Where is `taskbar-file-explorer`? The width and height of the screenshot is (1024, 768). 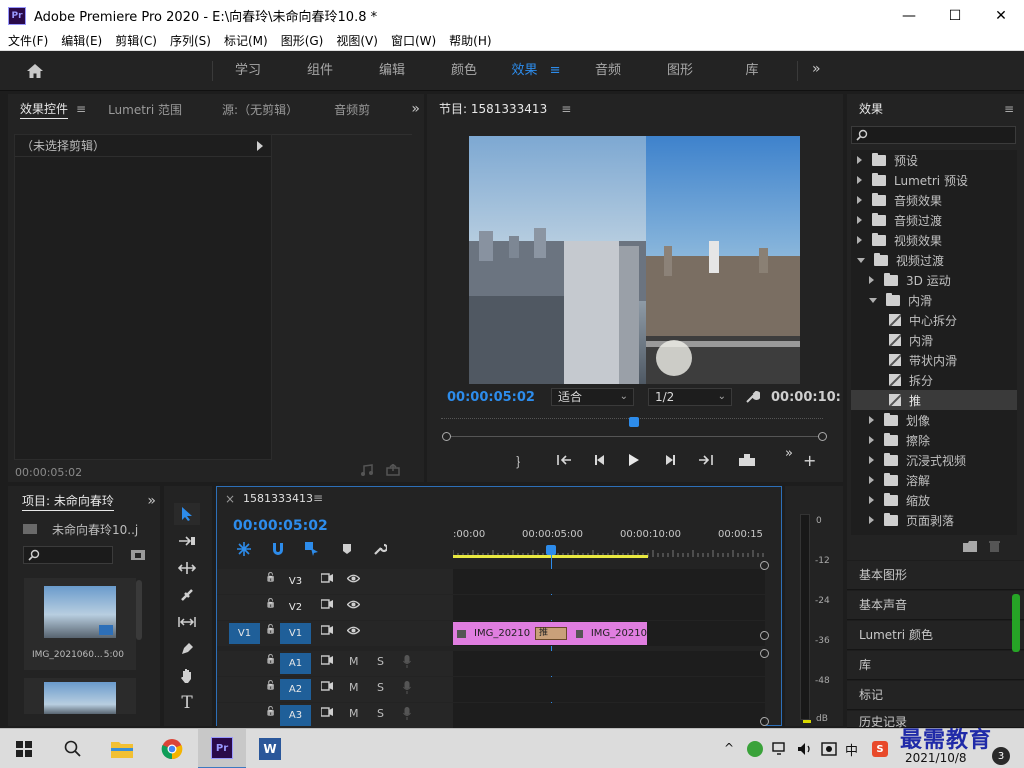
taskbar-file-explorer is located at coordinates (122, 748).